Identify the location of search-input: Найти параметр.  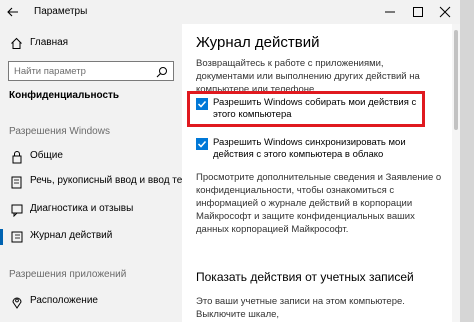
(91, 71).